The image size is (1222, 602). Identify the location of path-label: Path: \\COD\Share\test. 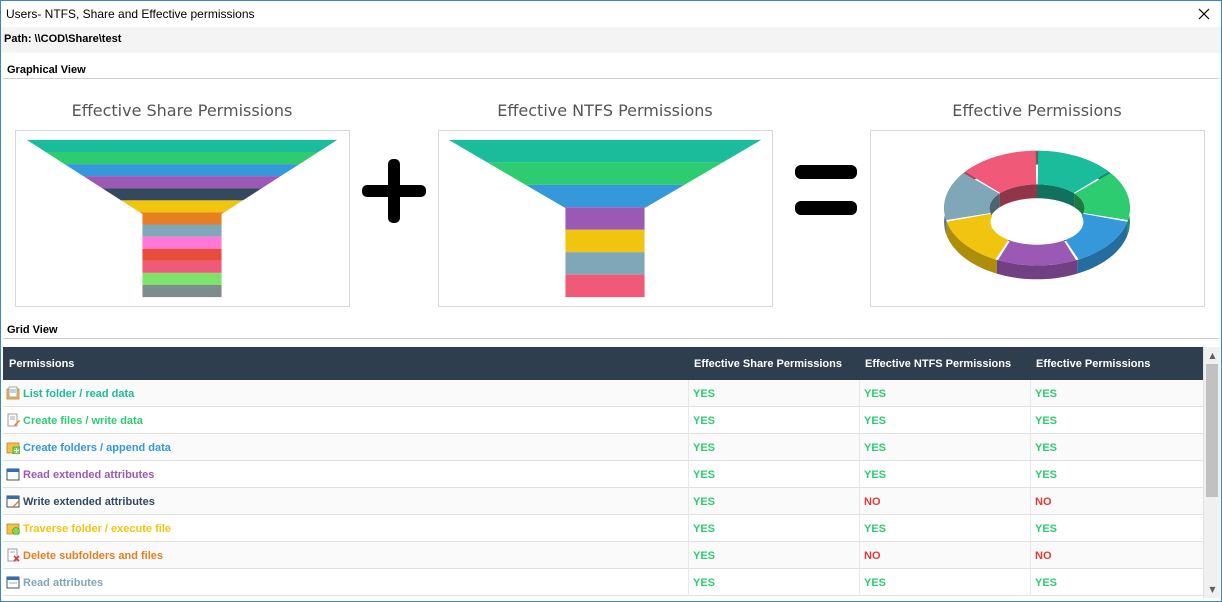
(63, 39).